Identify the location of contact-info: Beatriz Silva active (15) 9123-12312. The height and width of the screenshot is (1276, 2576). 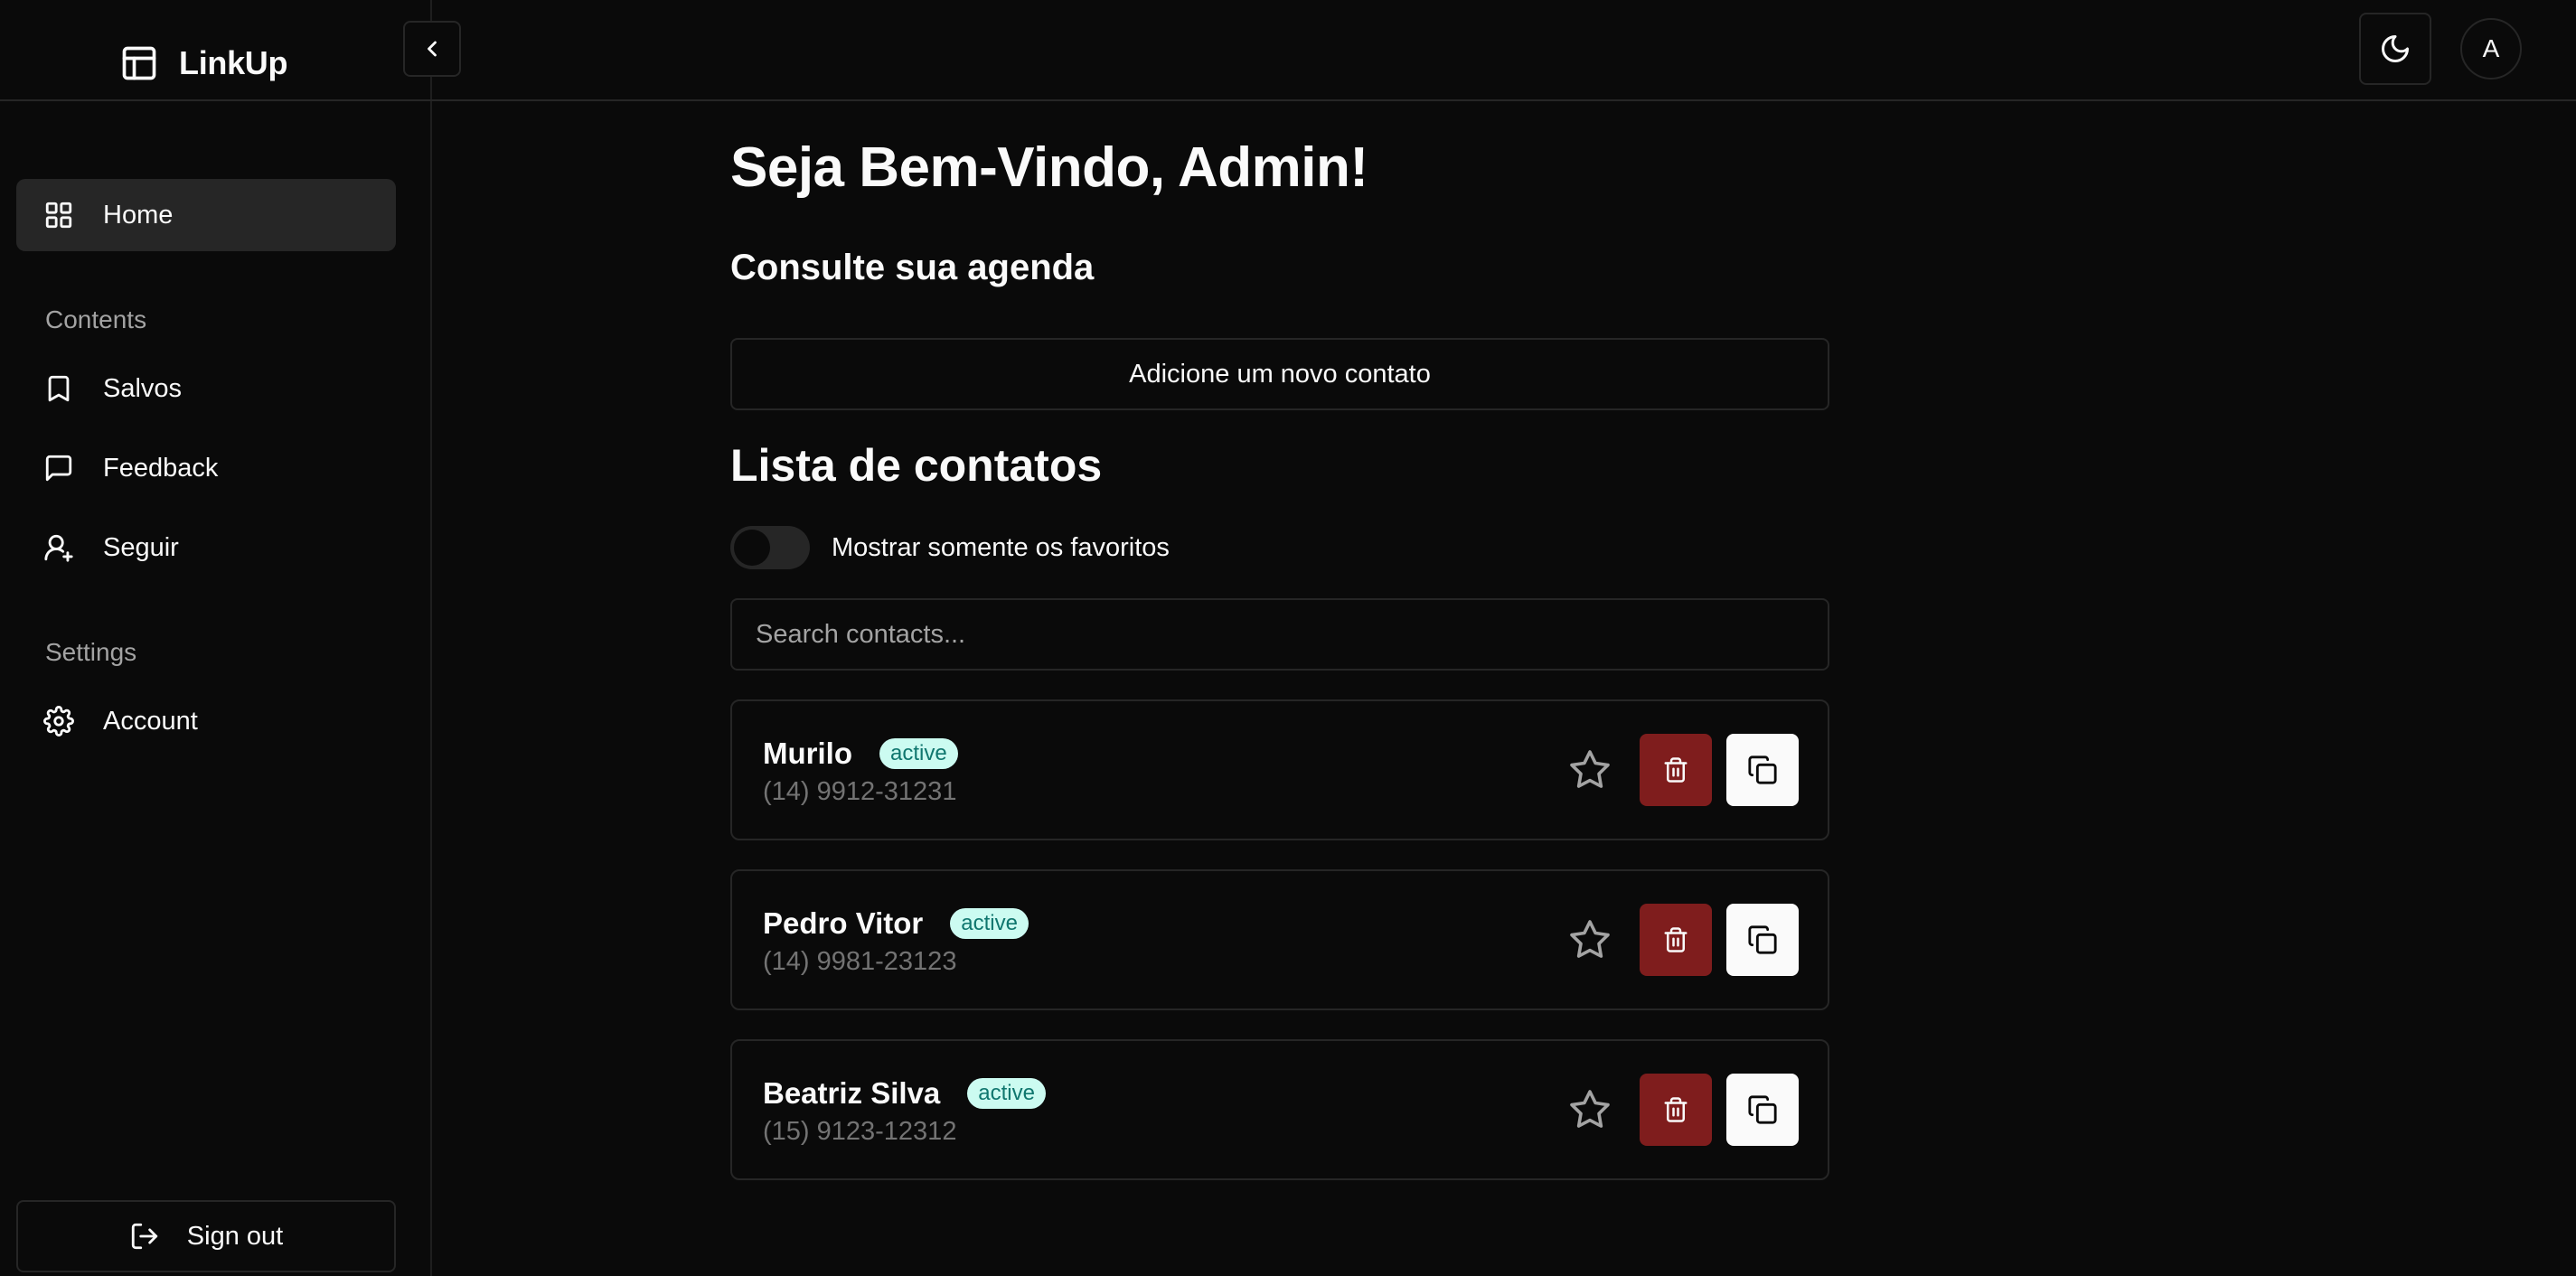
(905, 1110).